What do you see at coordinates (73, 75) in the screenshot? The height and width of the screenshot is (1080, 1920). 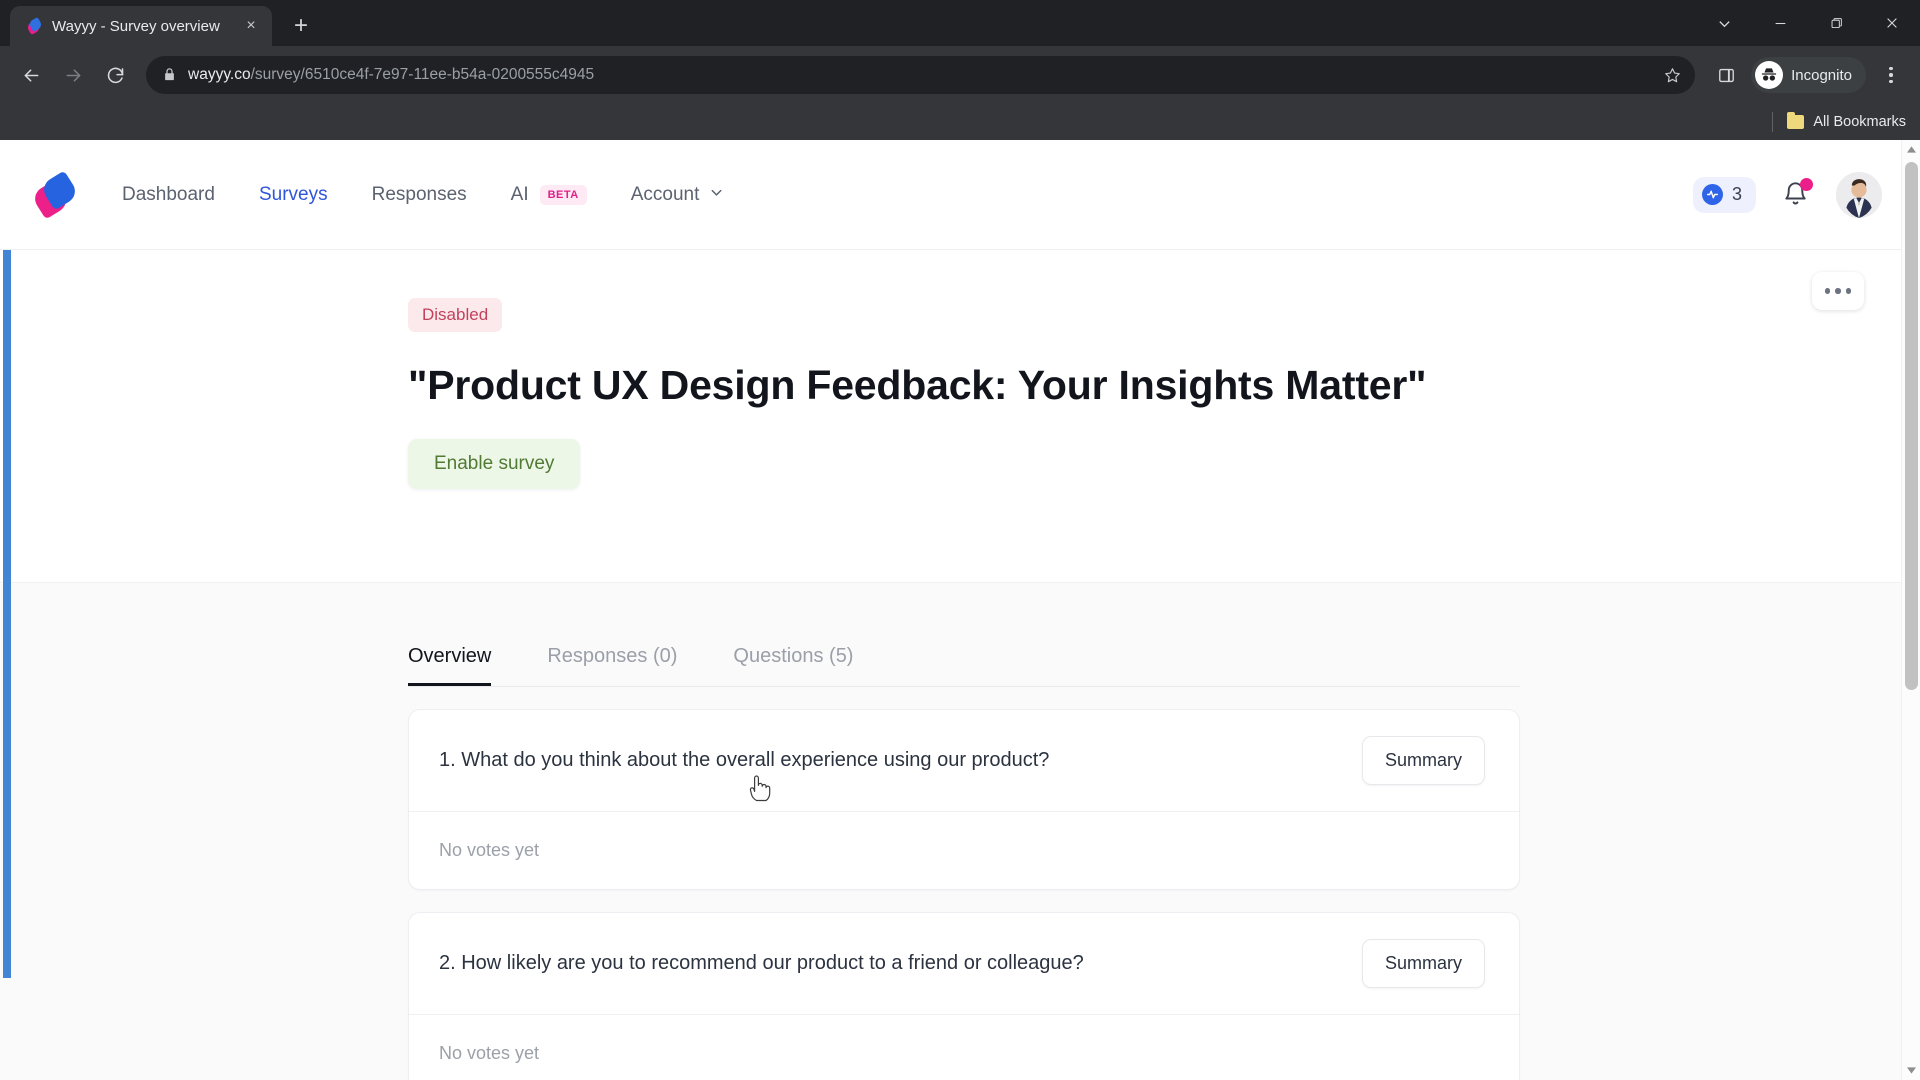 I see `forward-arrow-icon` at bounding box center [73, 75].